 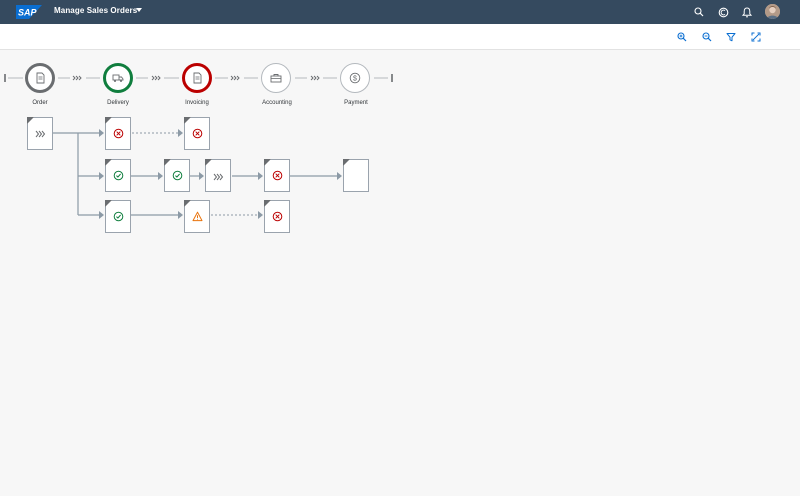 What do you see at coordinates (95, 10) in the screenshot?
I see `app-title: Manage Sales Orders` at bounding box center [95, 10].